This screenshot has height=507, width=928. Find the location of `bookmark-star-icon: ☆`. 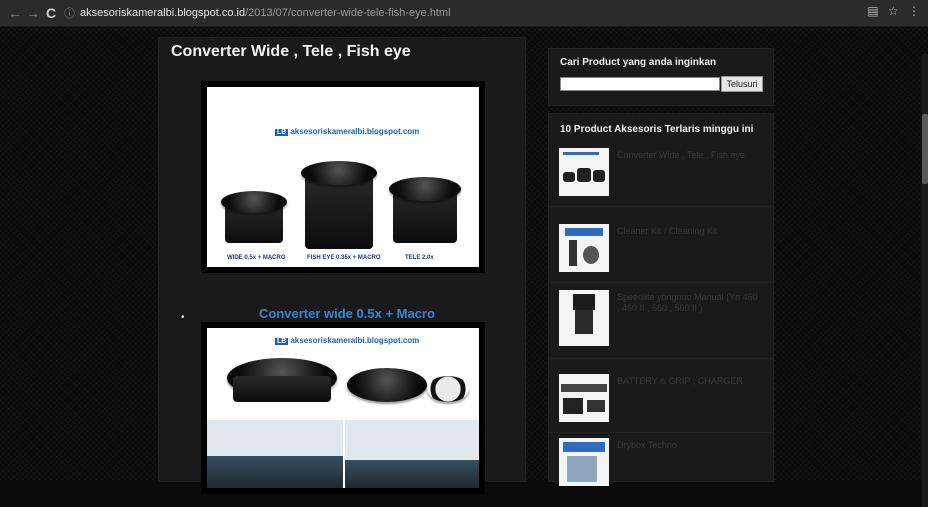

bookmark-star-icon: ☆ is located at coordinates (893, 11).